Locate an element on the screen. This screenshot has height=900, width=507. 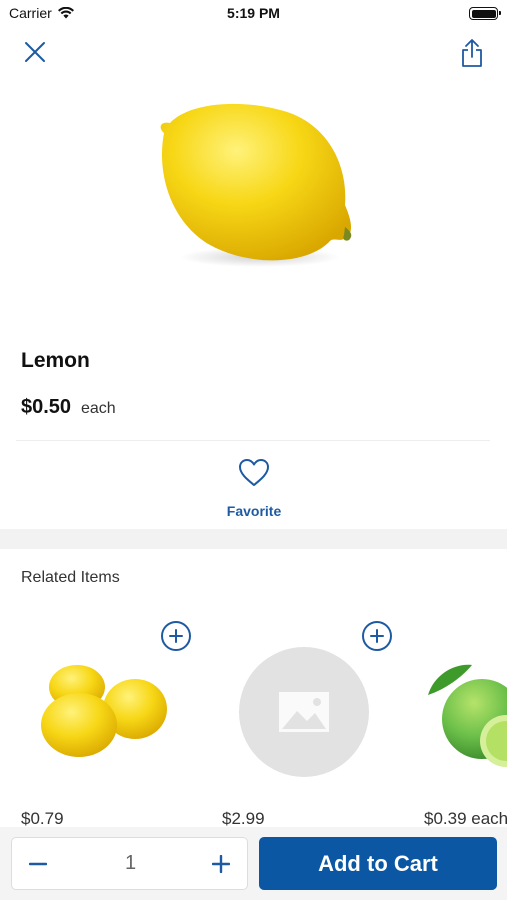
lemons-image is located at coordinates (104, 711).